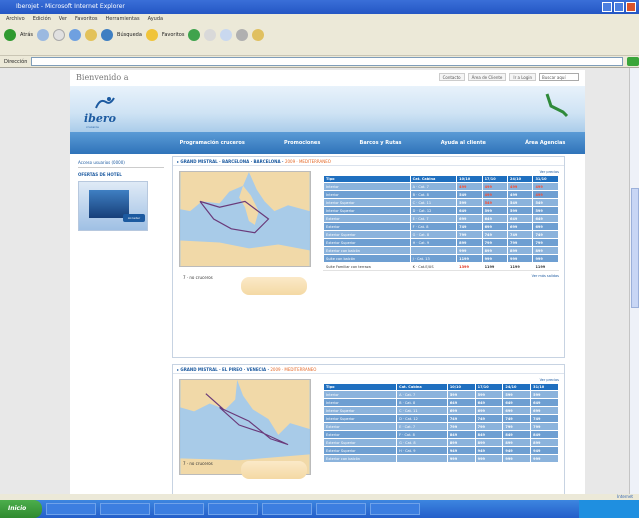 The image size is (639, 518). Describe the element at coordinates (463, 143) in the screenshot. I see `nav-ayuda: Ayuda al cliente` at that location.